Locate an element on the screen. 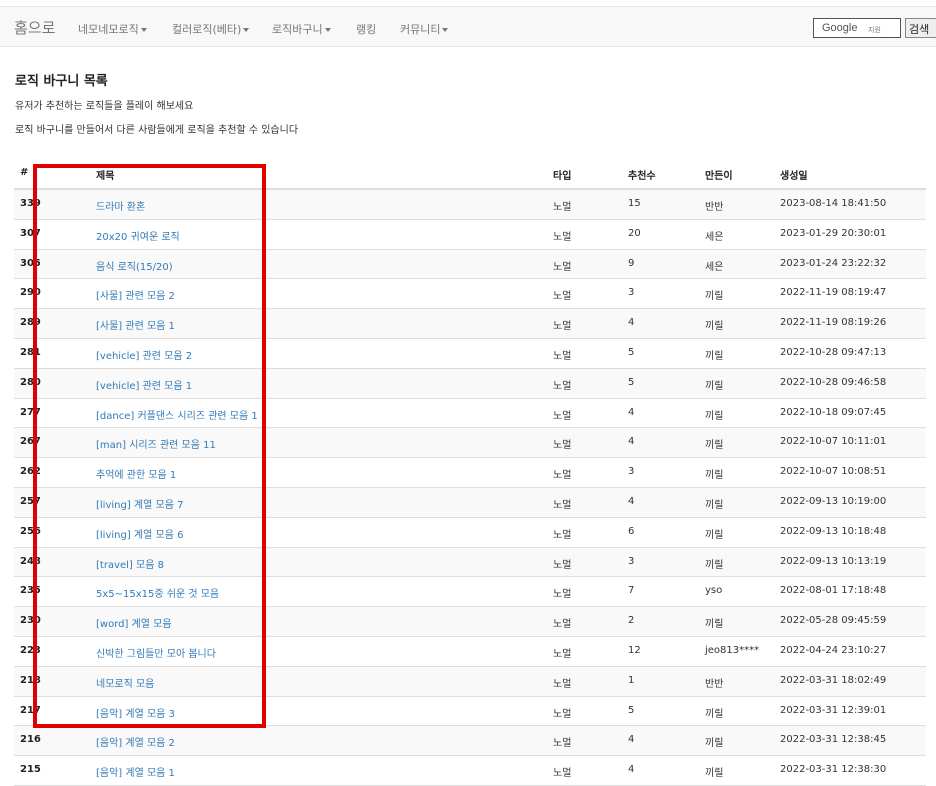  nav-ranking: 랭킹 is located at coordinates (366, 29).